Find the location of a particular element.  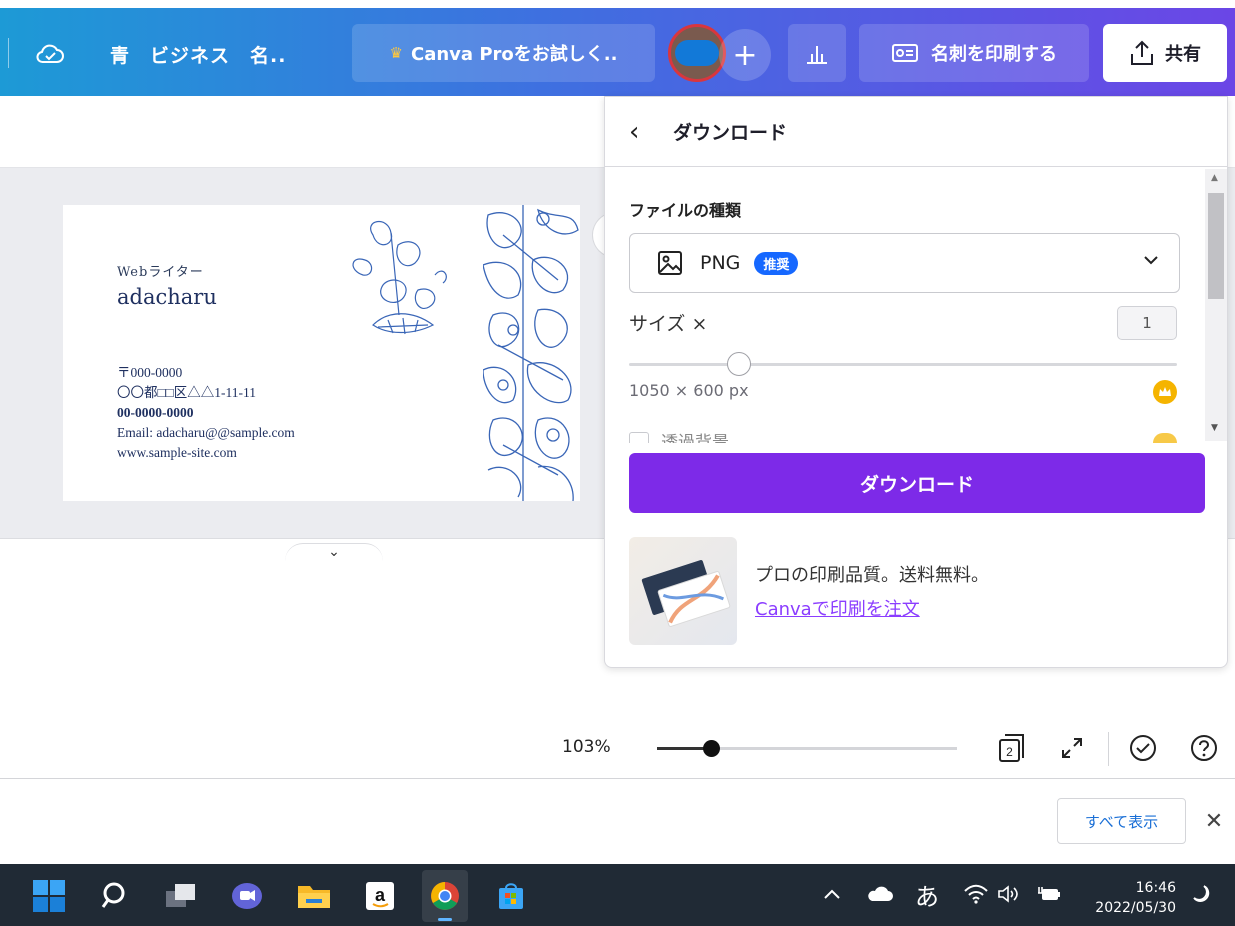

insights-button is located at coordinates (817, 53).